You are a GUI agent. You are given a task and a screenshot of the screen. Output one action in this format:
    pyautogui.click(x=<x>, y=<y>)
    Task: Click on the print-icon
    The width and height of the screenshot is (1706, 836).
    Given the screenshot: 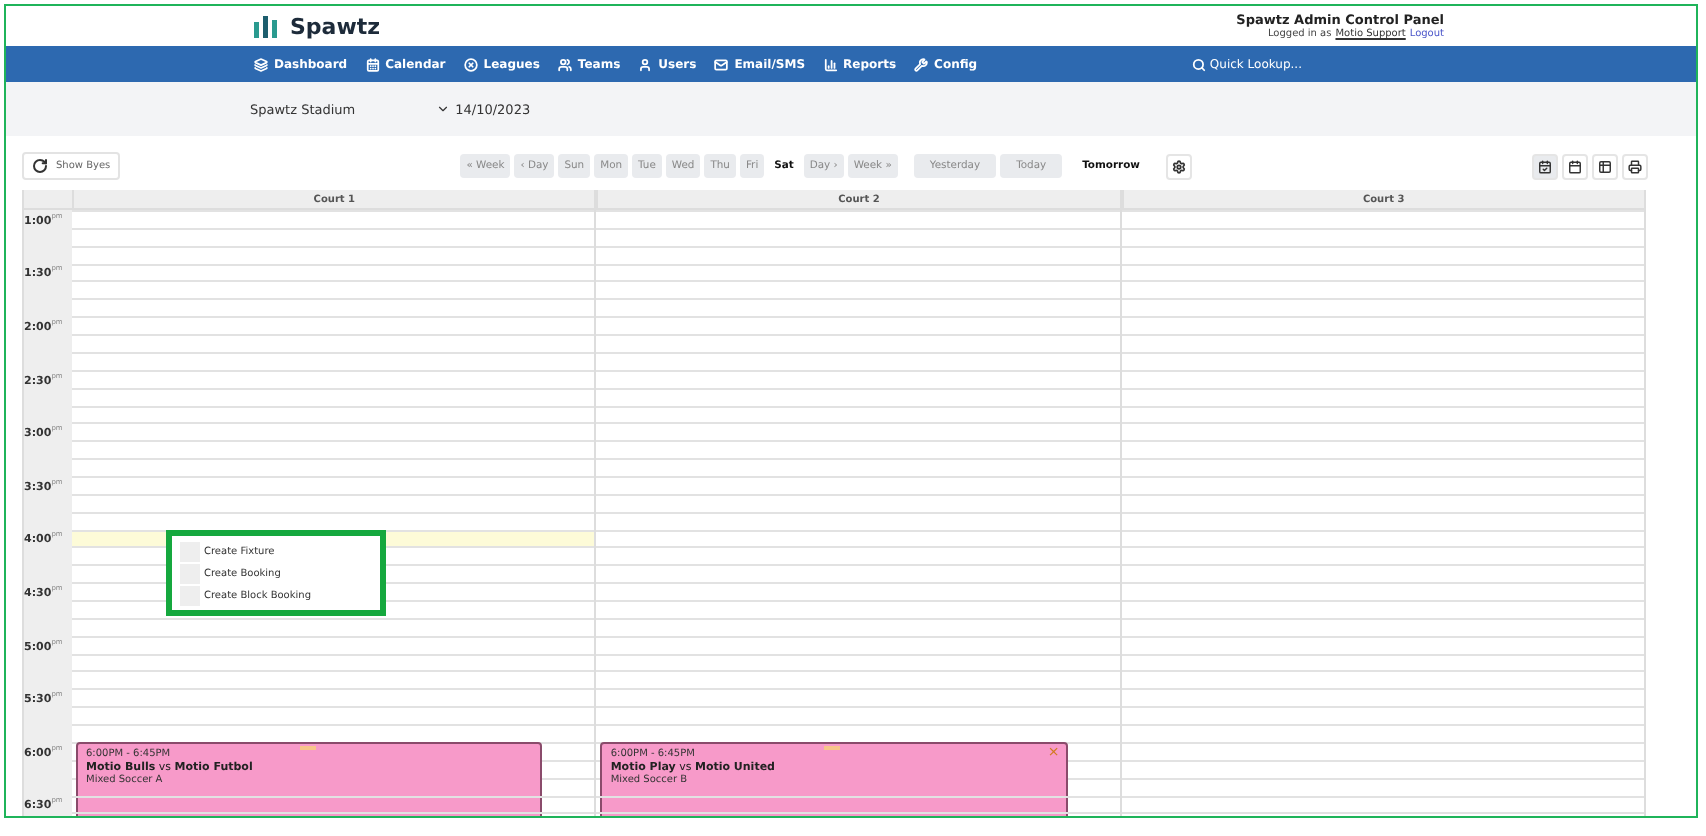 What is the action you would take?
    pyautogui.click(x=1634, y=166)
    